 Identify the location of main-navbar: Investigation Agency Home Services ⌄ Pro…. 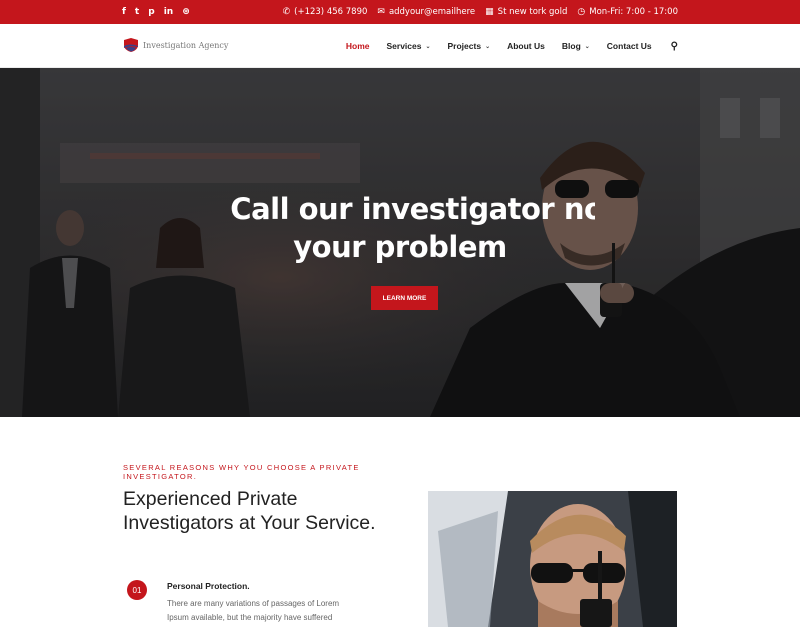
(400, 46).